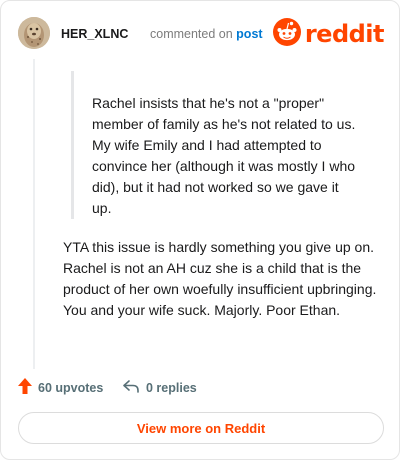 The width and height of the screenshot is (400, 460). I want to click on avatar-image, so click(34, 33).